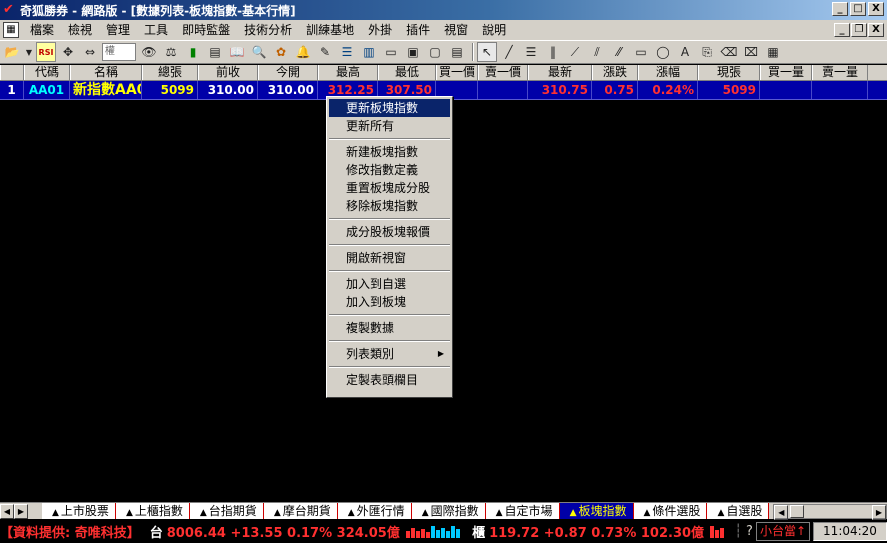  I want to click on period-combo: 權, so click(119, 52).